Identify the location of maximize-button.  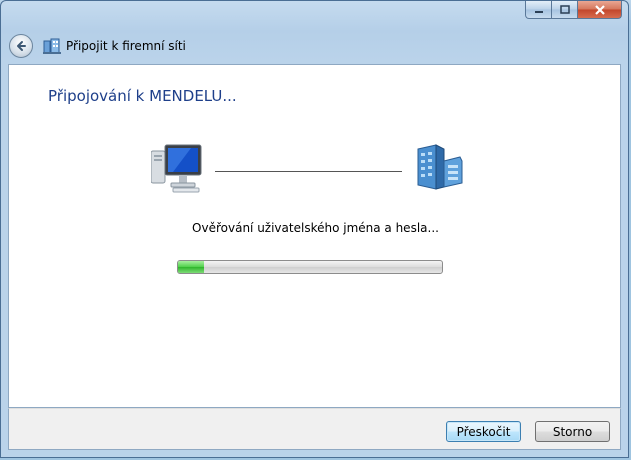
(565, 10).